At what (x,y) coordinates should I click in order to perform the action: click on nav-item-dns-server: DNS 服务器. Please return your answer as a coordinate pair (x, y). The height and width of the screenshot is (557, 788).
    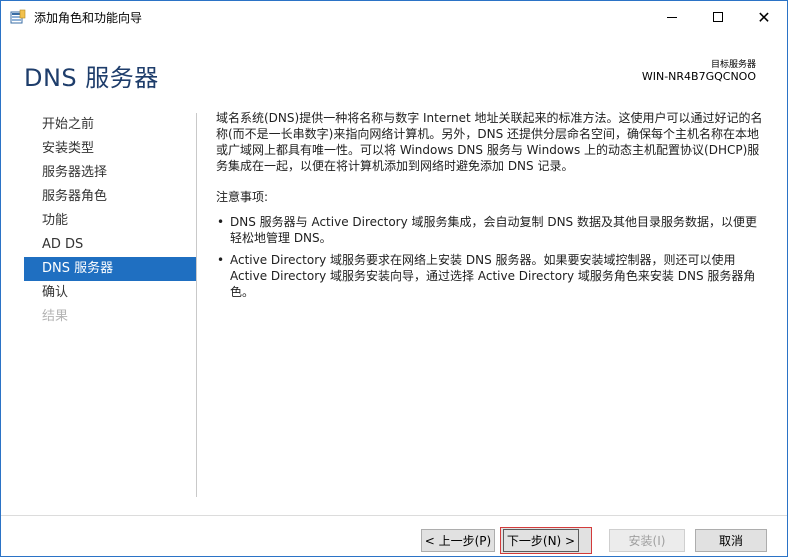
    Looking at the image, I should click on (110, 269).